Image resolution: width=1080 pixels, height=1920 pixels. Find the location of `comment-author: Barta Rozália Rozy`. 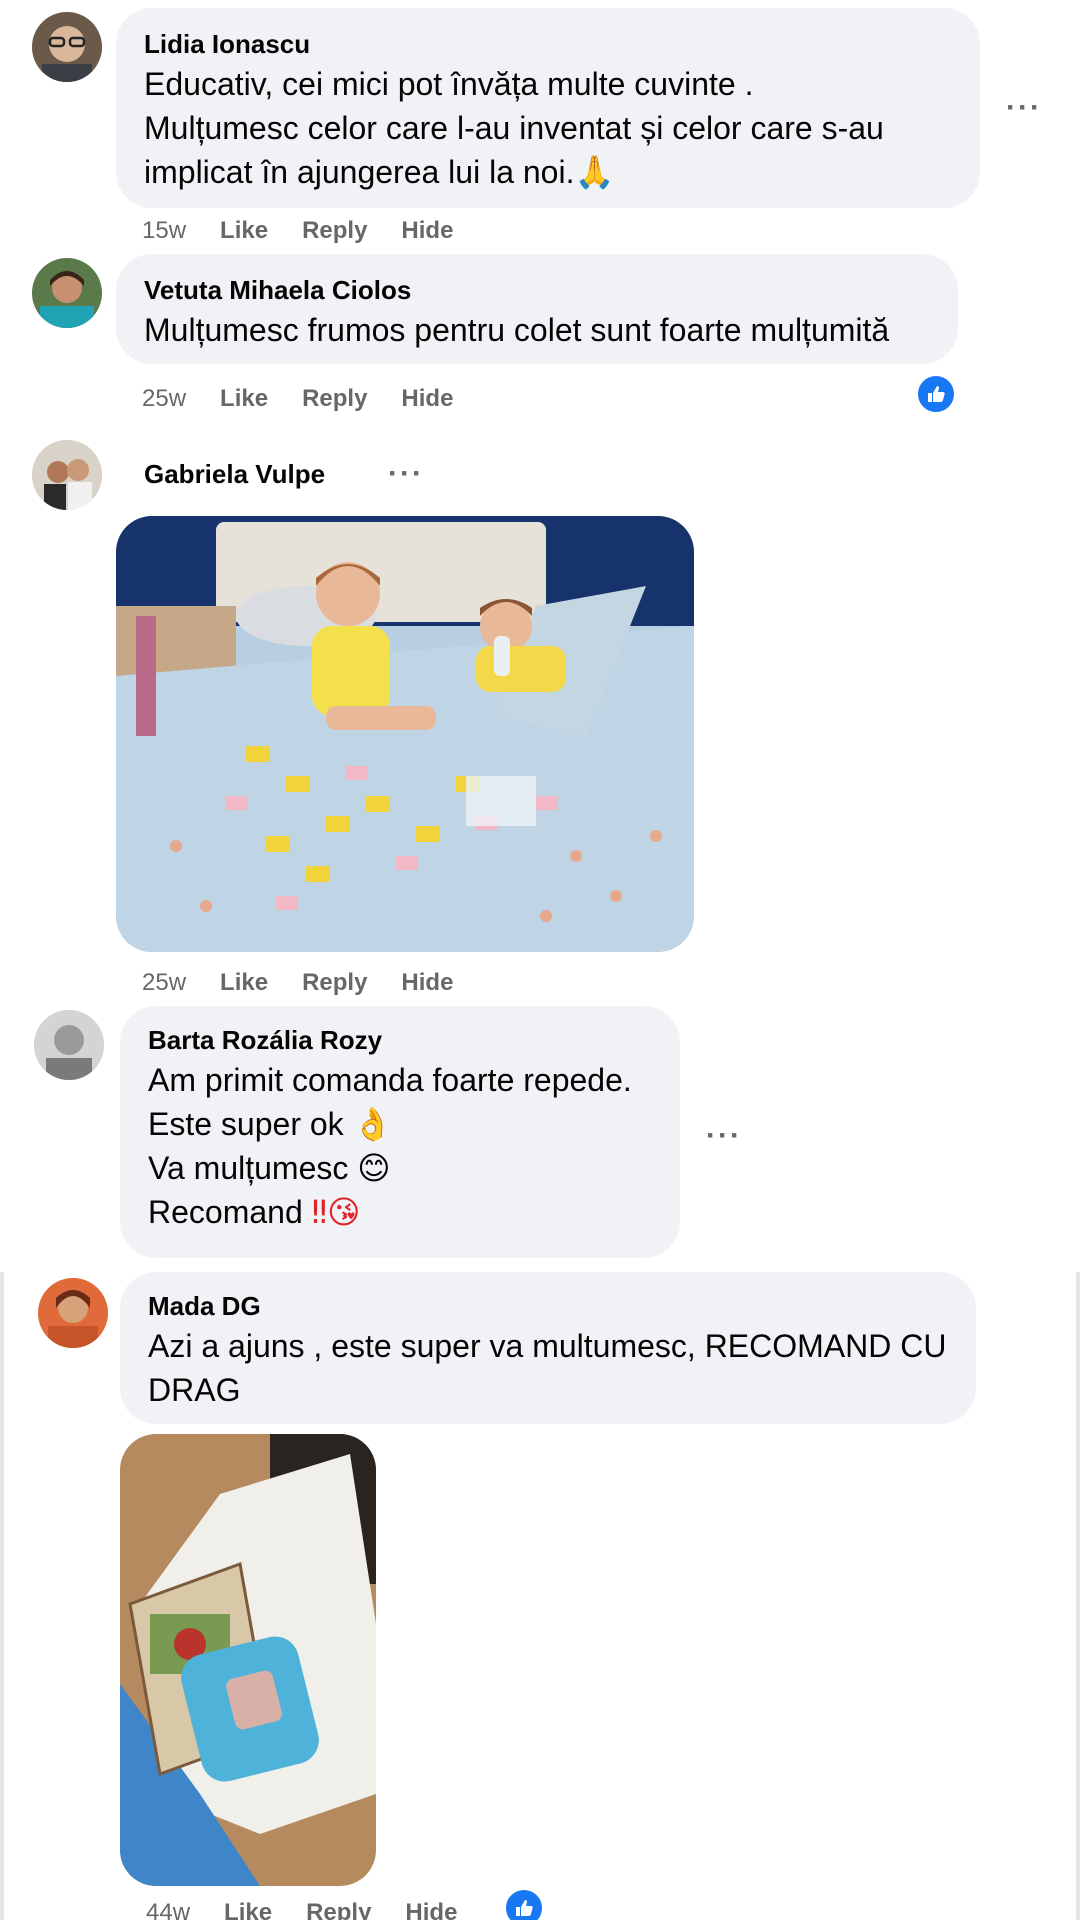

comment-author: Barta Rozália Rozy is located at coordinates (400, 1040).